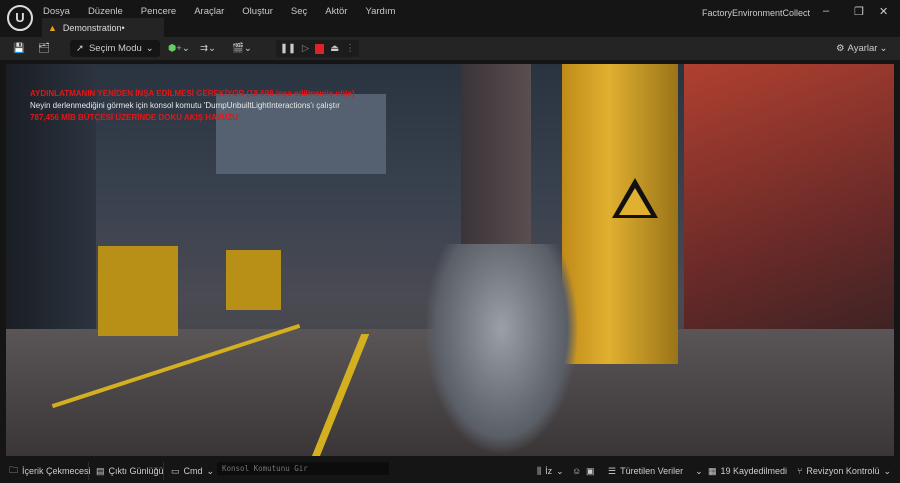 The height and width of the screenshot is (483, 900). Describe the element at coordinates (175, 470) in the screenshot. I see `terminal-icon: ▭` at that location.